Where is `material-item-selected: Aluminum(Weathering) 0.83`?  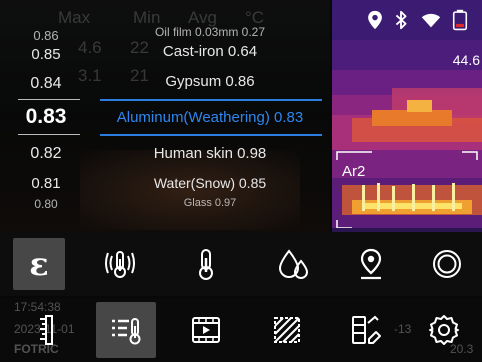
material-item-selected: Aluminum(Weathering) 0.83 is located at coordinates (210, 117).